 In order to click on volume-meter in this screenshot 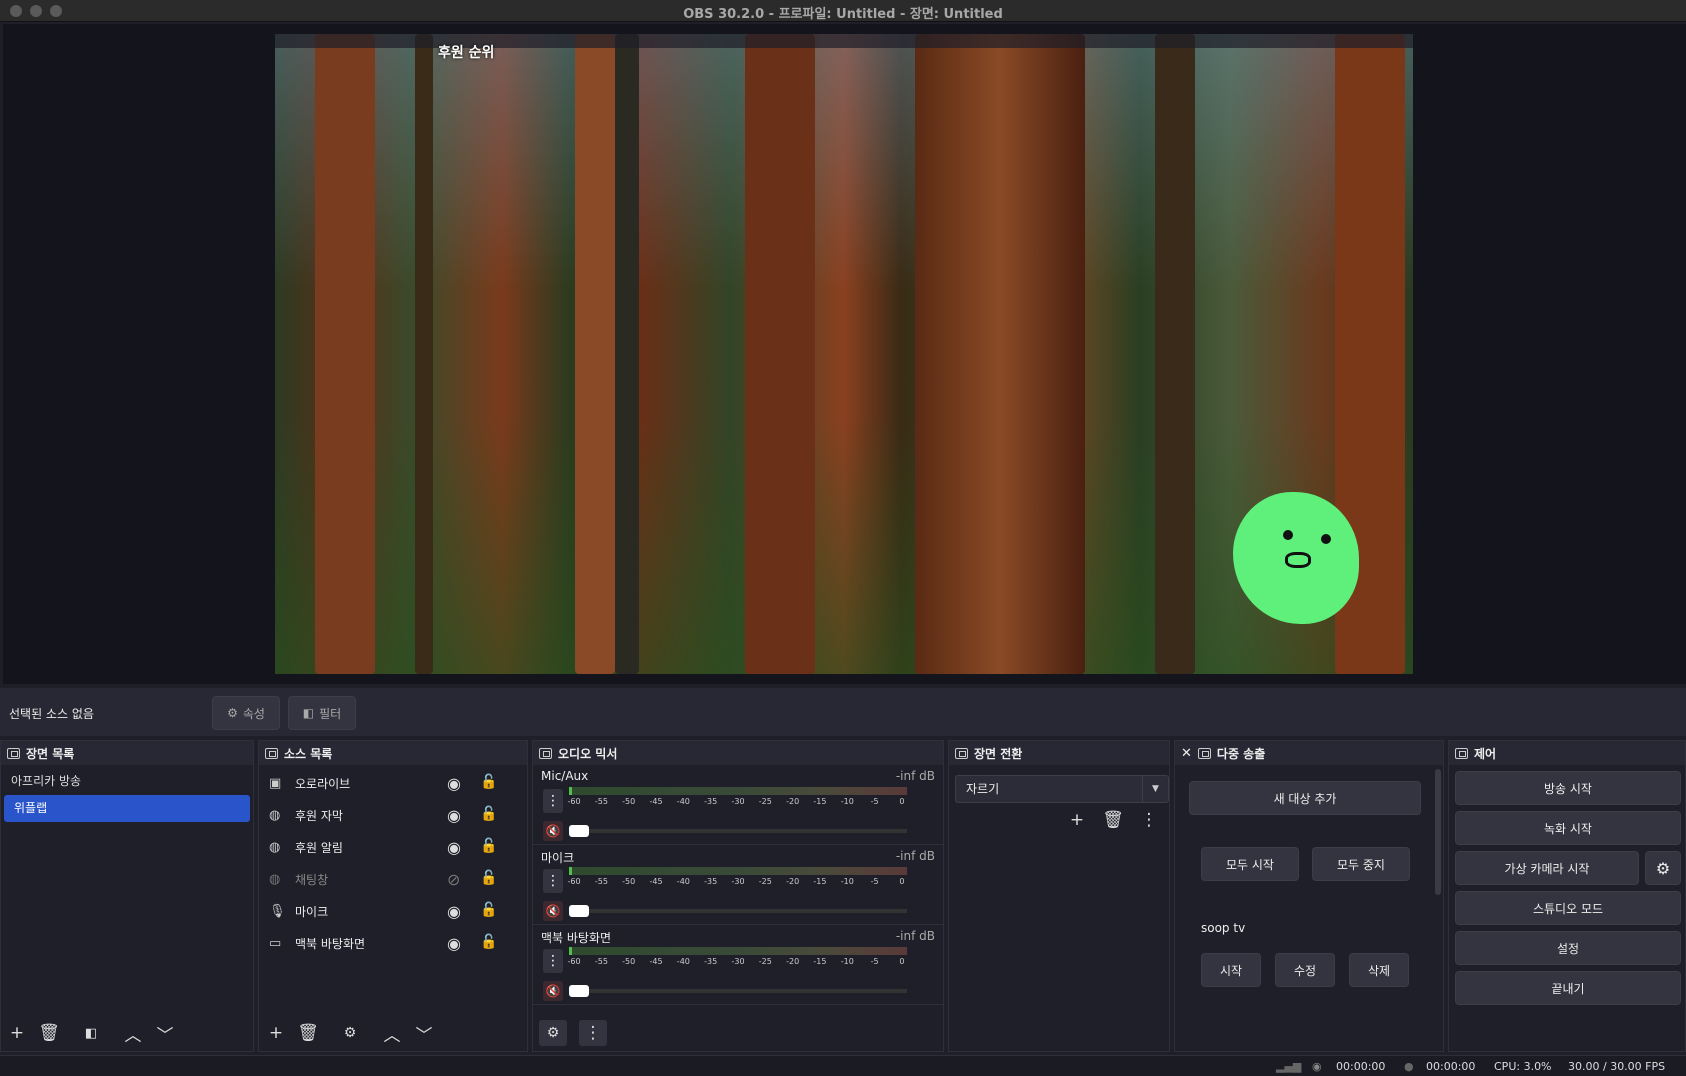, I will do `click(738, 871)`.